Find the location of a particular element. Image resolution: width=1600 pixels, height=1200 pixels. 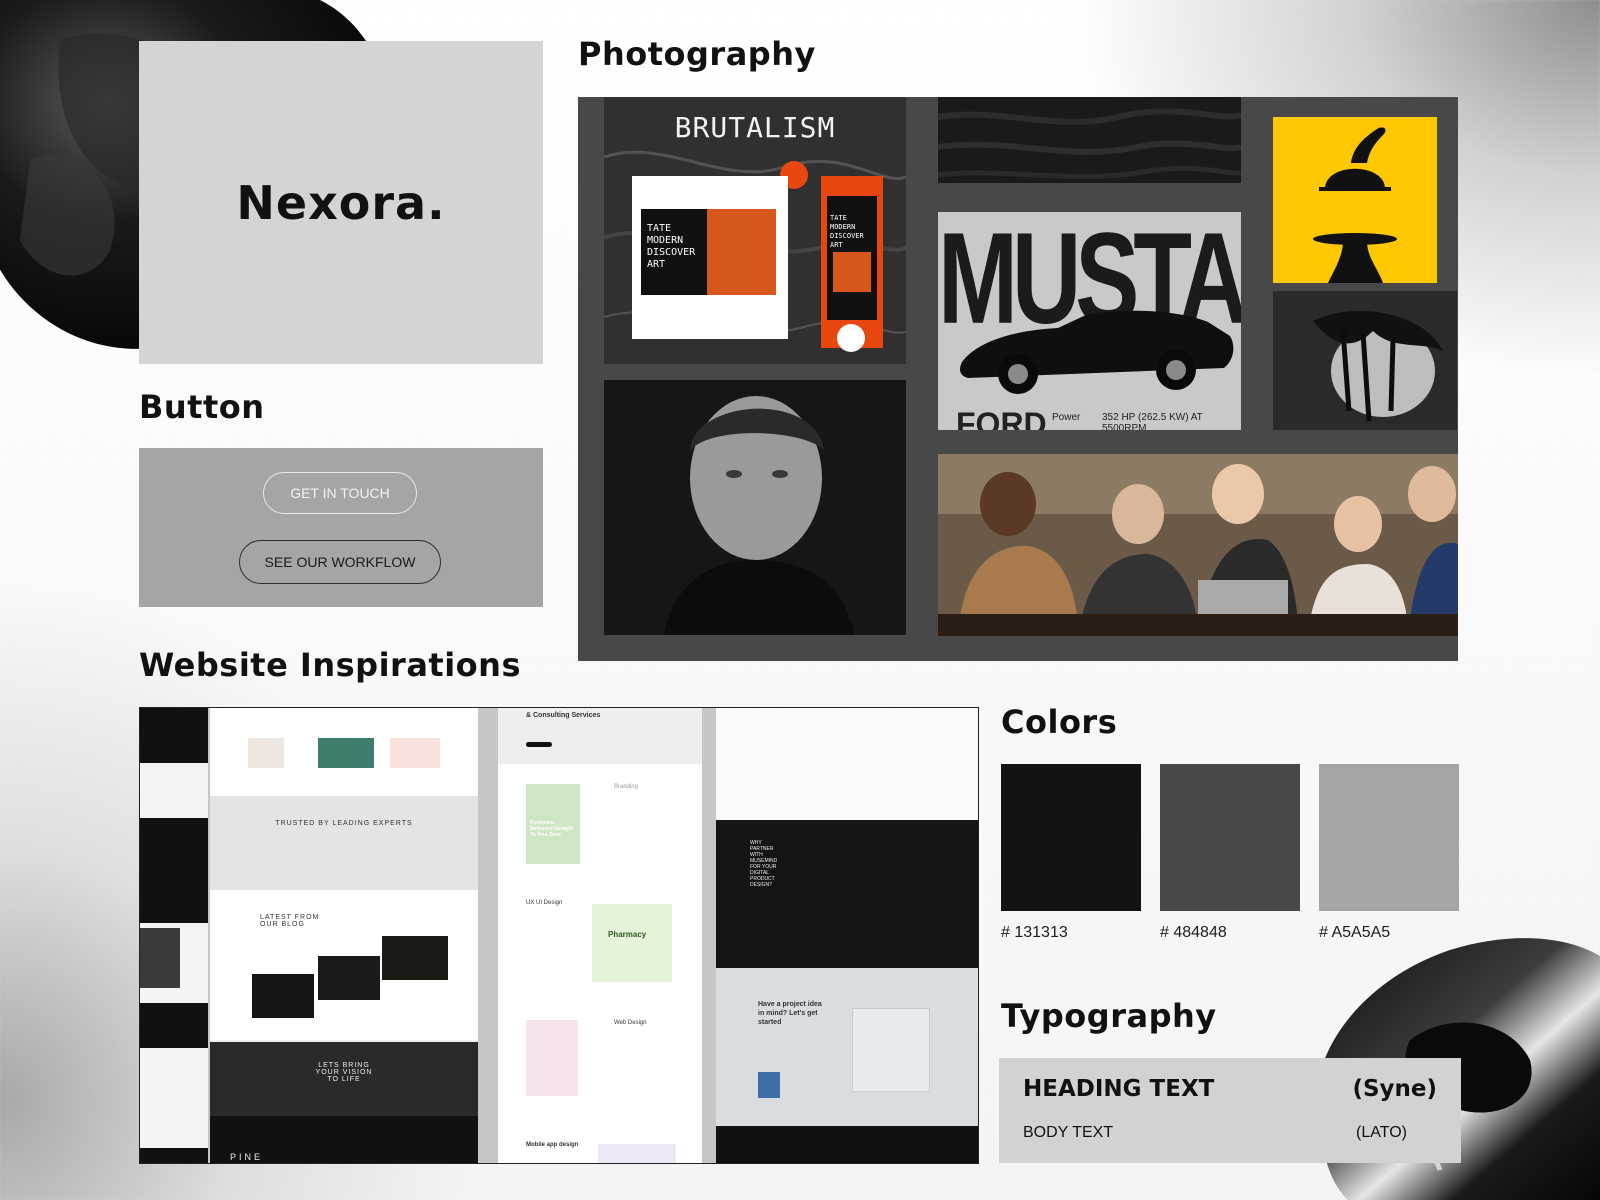

brutalism-title: BRUTALISM is located at coordinates (755, 127).